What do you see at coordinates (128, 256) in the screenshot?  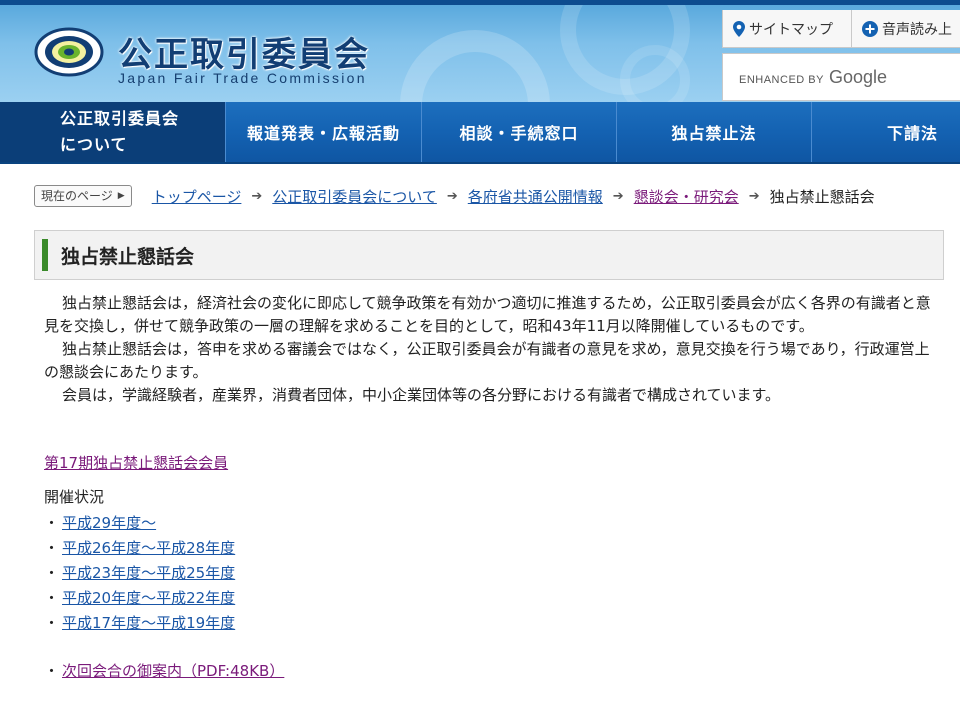 I see `page-title: 独占禁止懇話会` at bounding box center [128, 256].